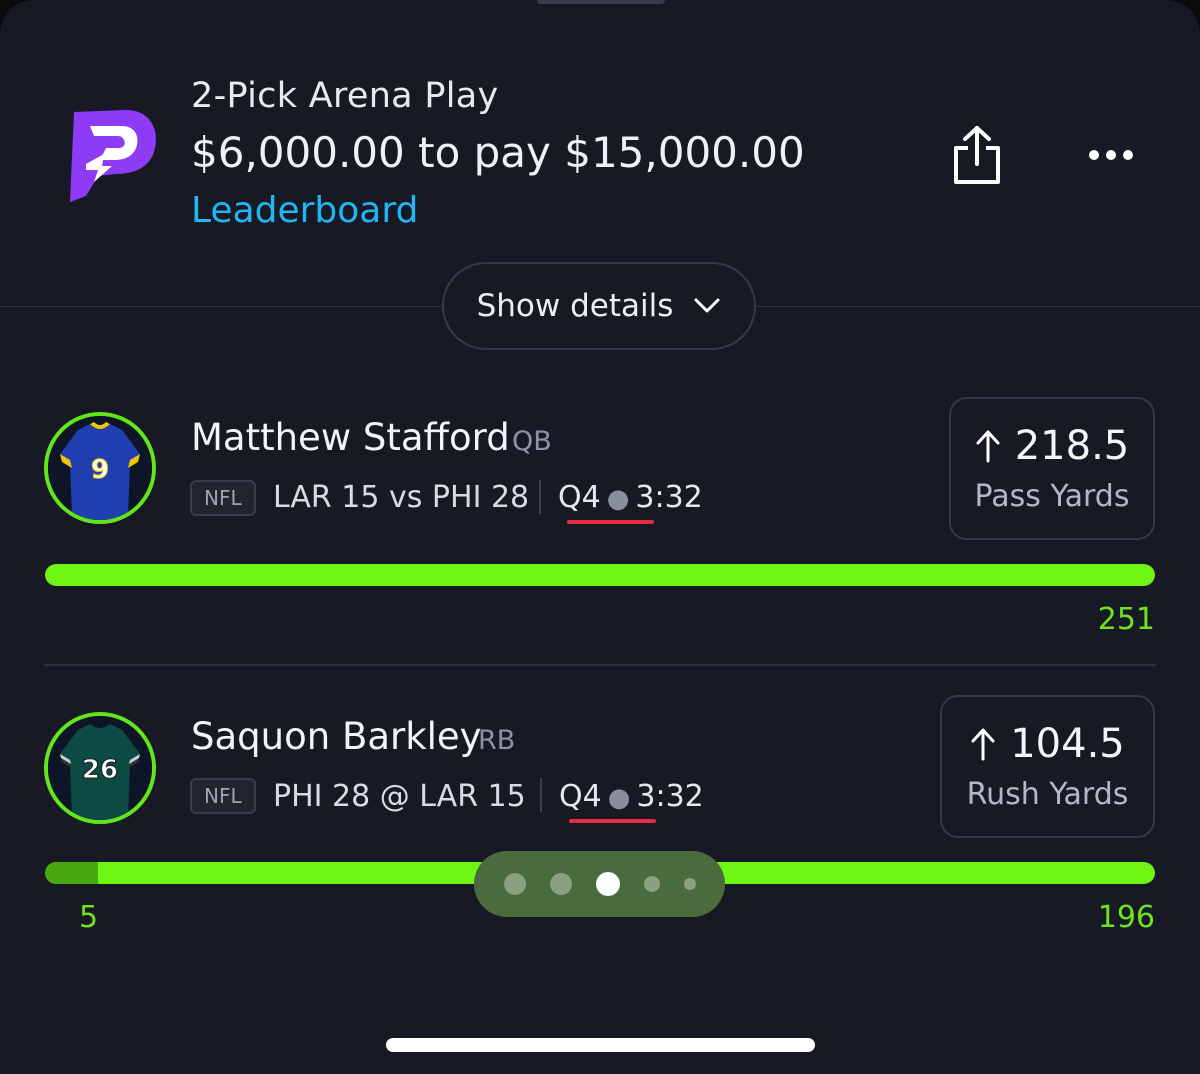 The width and height of the screenshot is (1200, 1074). I want to click on projection-value: 104.5, so click(1067, 744).